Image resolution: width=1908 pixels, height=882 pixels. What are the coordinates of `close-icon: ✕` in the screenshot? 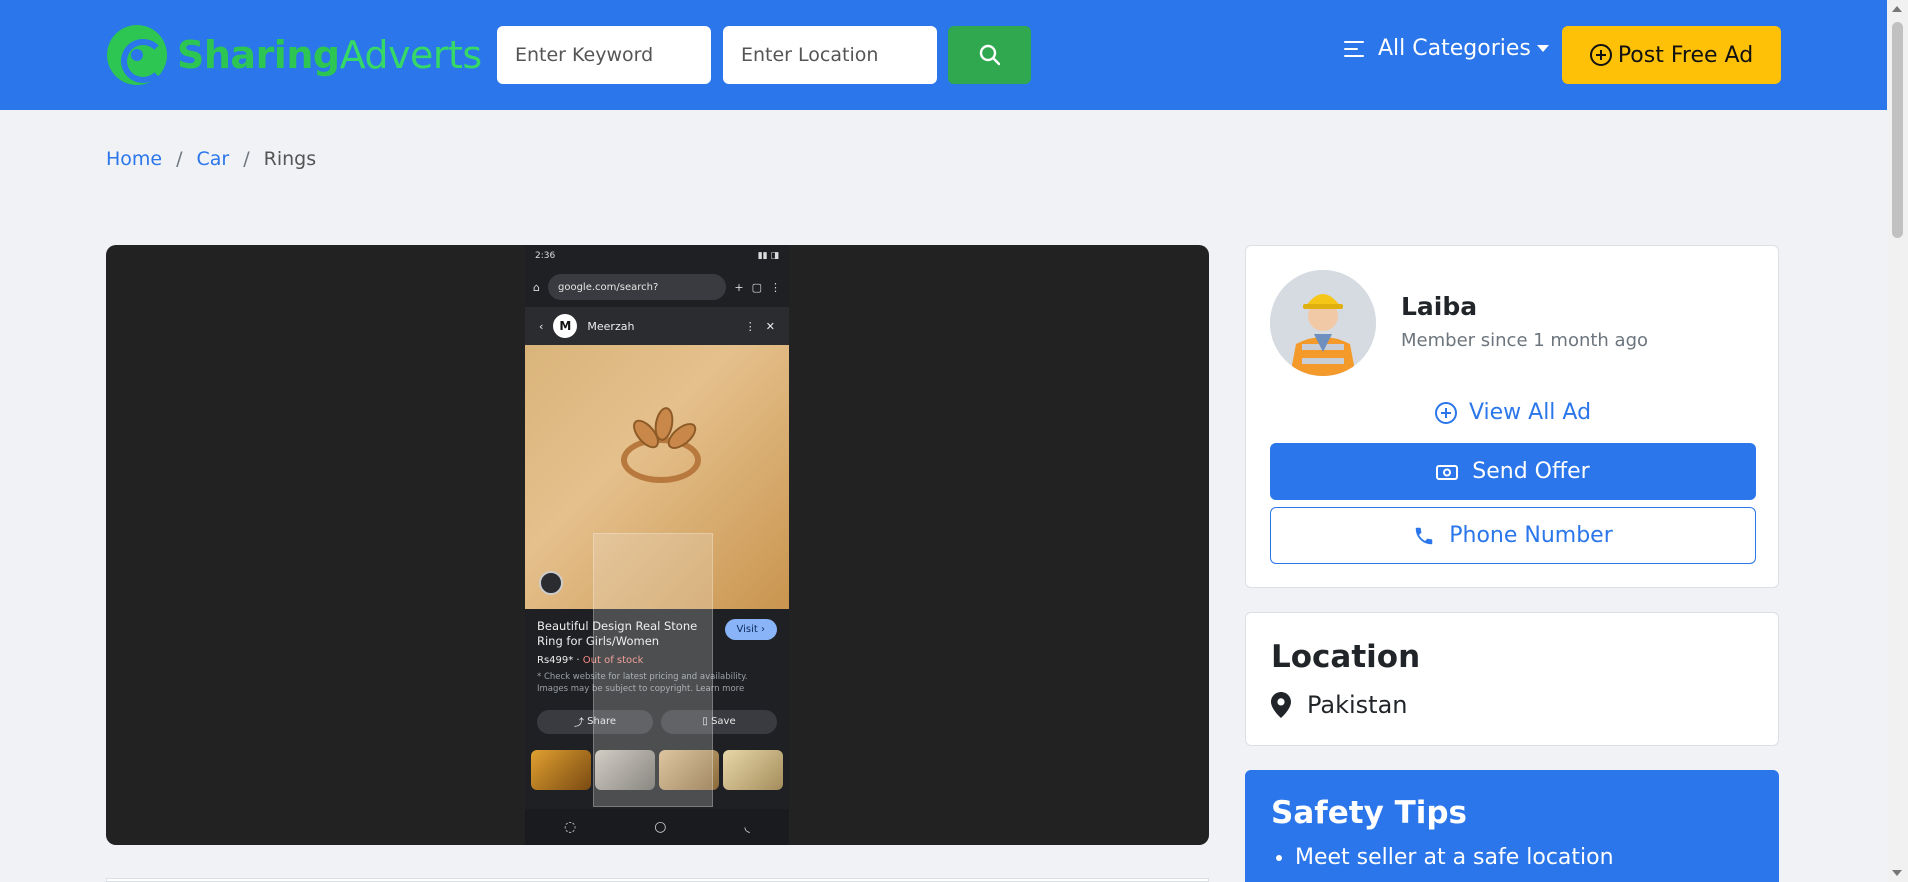 It's located at (770, 326).